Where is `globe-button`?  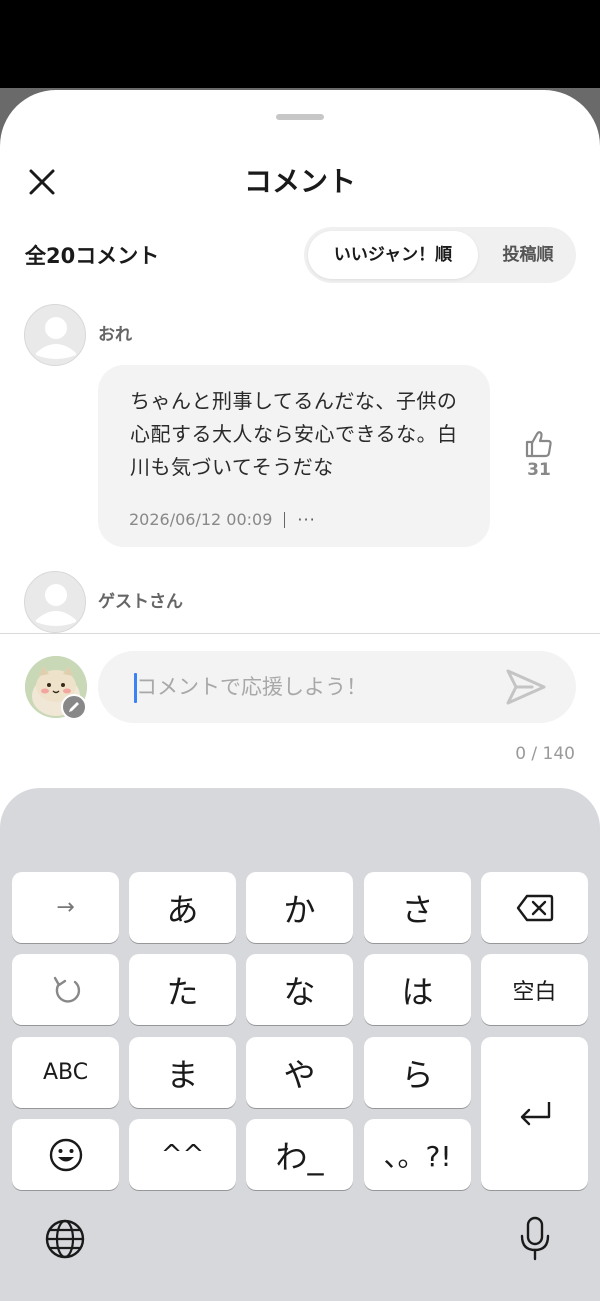
globe-button is located at coordinates (65, 1239).